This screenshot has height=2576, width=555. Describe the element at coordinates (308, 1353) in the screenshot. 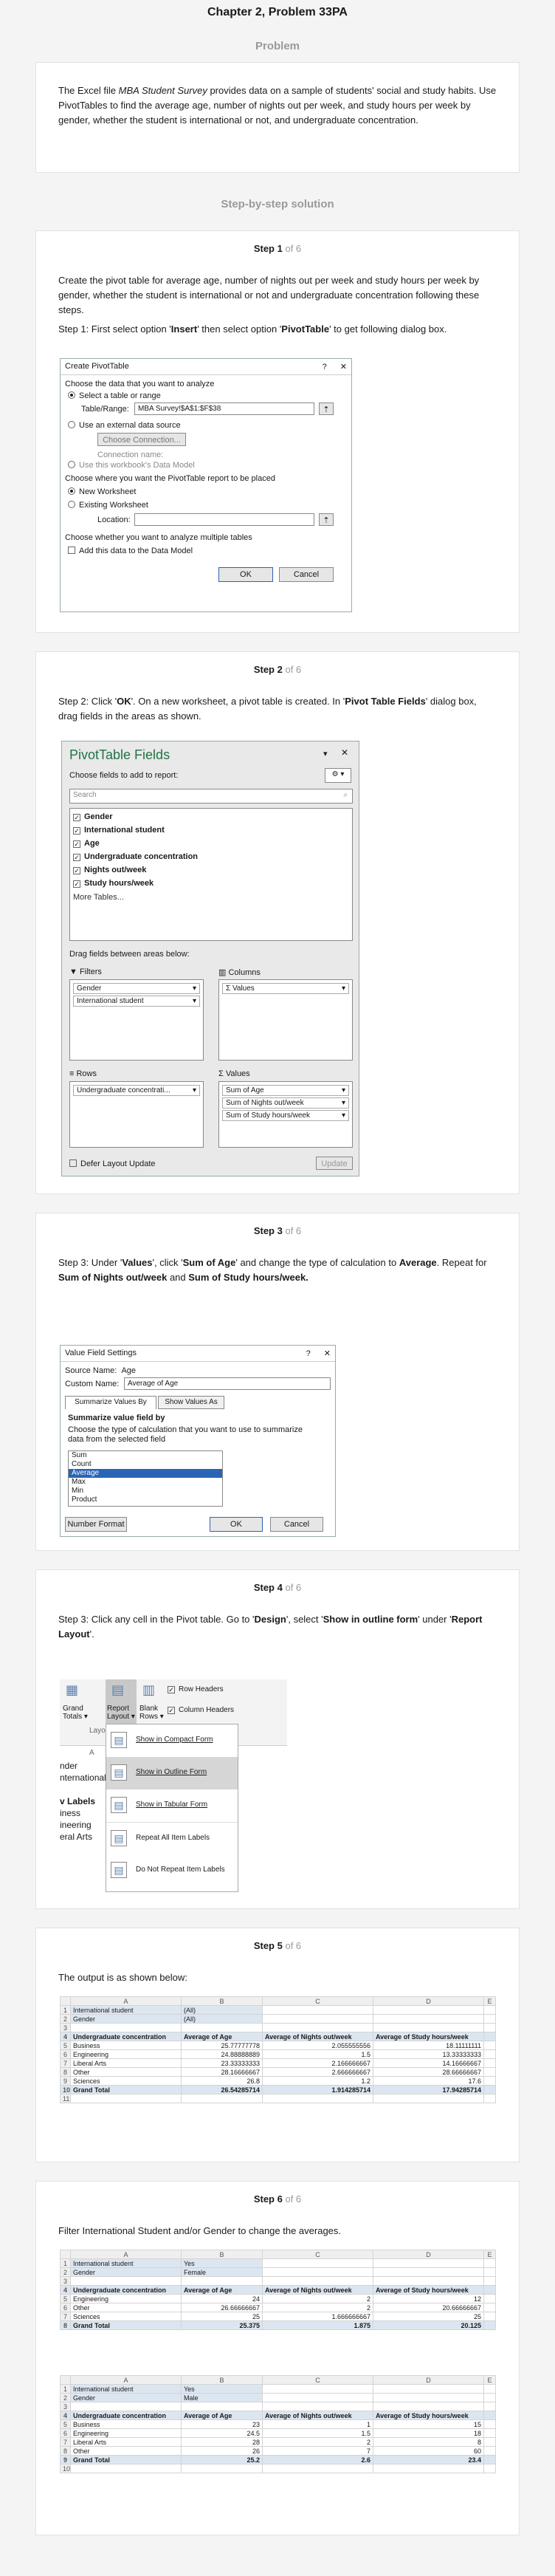

I see `help-icon: ?` at that location.